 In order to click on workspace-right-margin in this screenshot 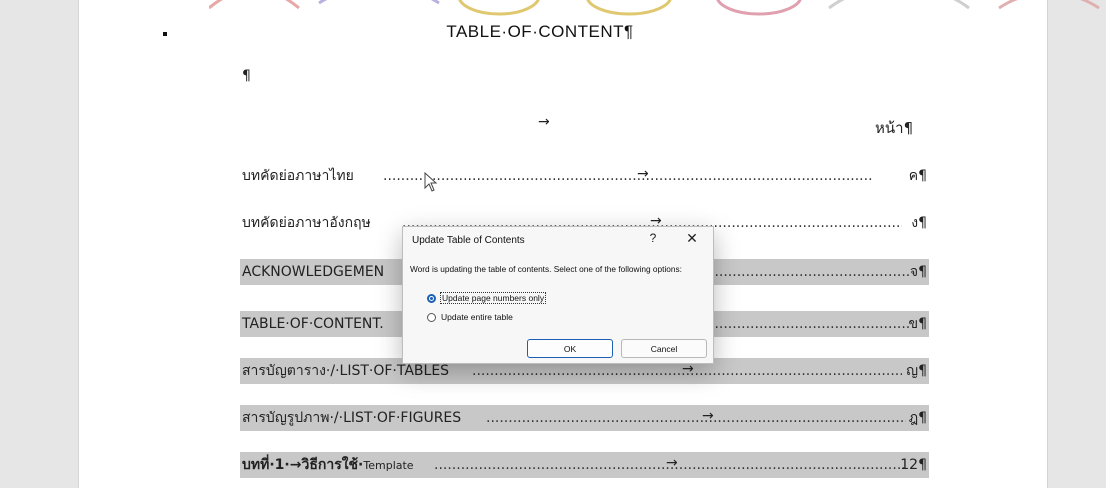, I will do `click(1076, 244)`.